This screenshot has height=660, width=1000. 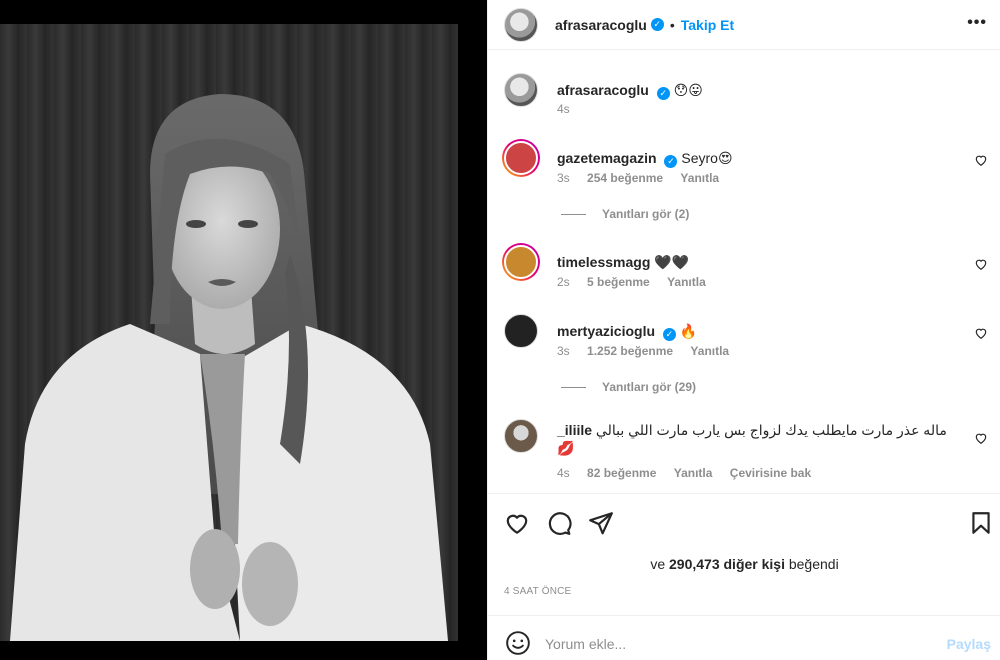 I want to click on comment-input, so click(x=735, y=644).